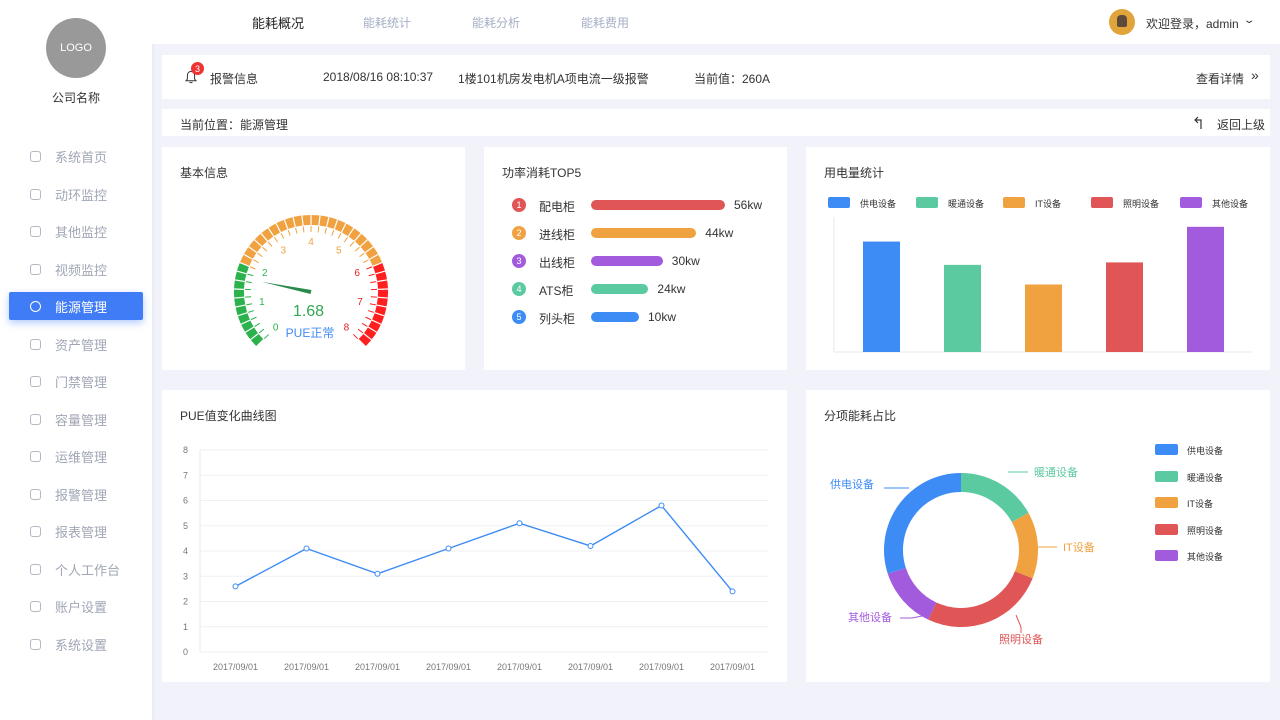 The width and height of the screenshot is (1280, 720). I want to click on slice-label: 供电设备, so click(852, 484).